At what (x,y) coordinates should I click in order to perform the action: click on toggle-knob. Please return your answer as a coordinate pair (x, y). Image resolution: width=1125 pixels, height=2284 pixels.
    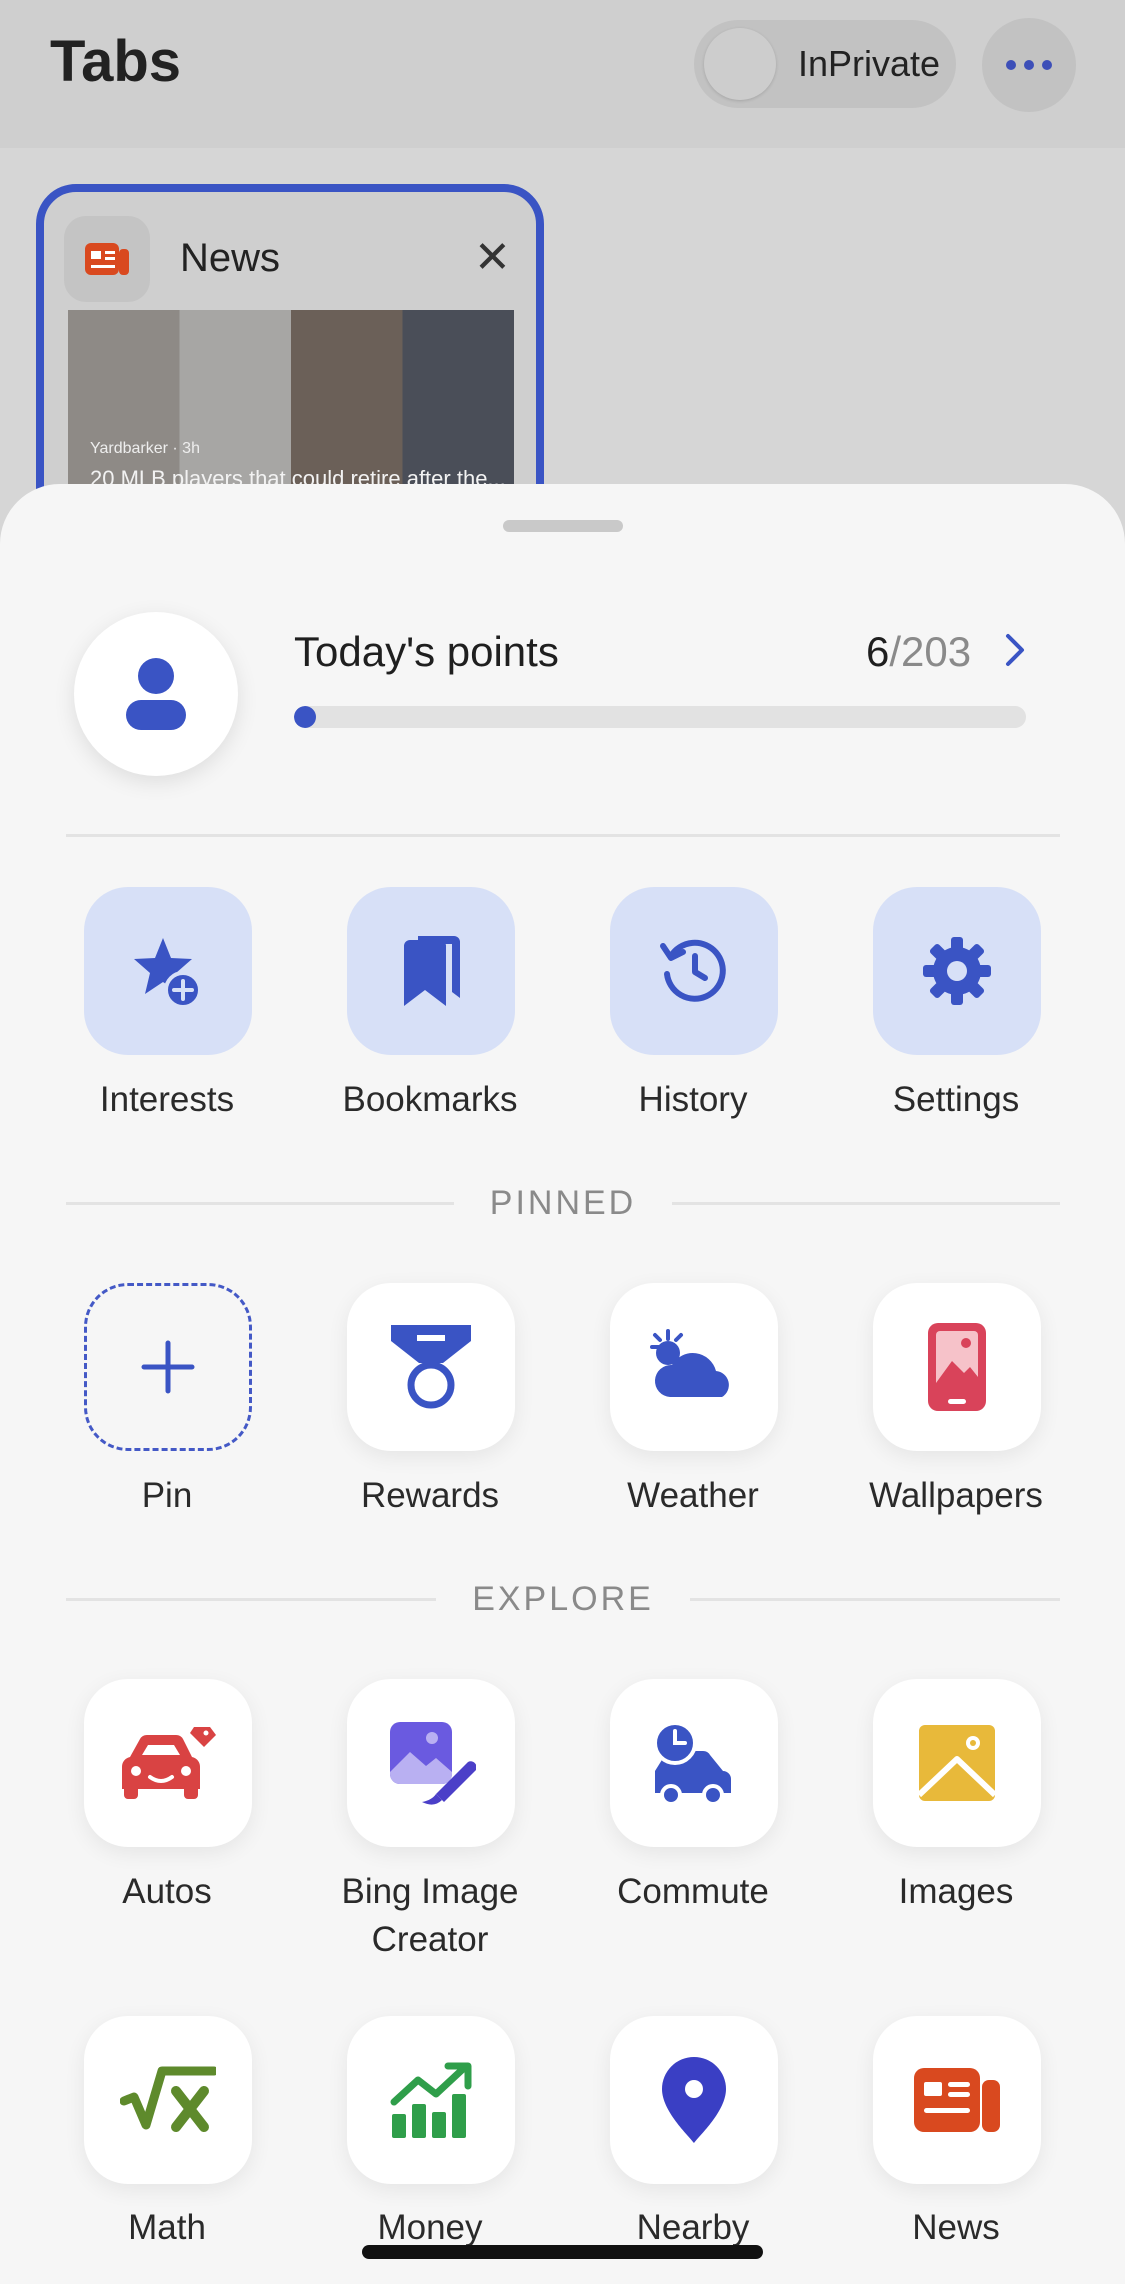
    Looking at the image, I should click on (740, 64).